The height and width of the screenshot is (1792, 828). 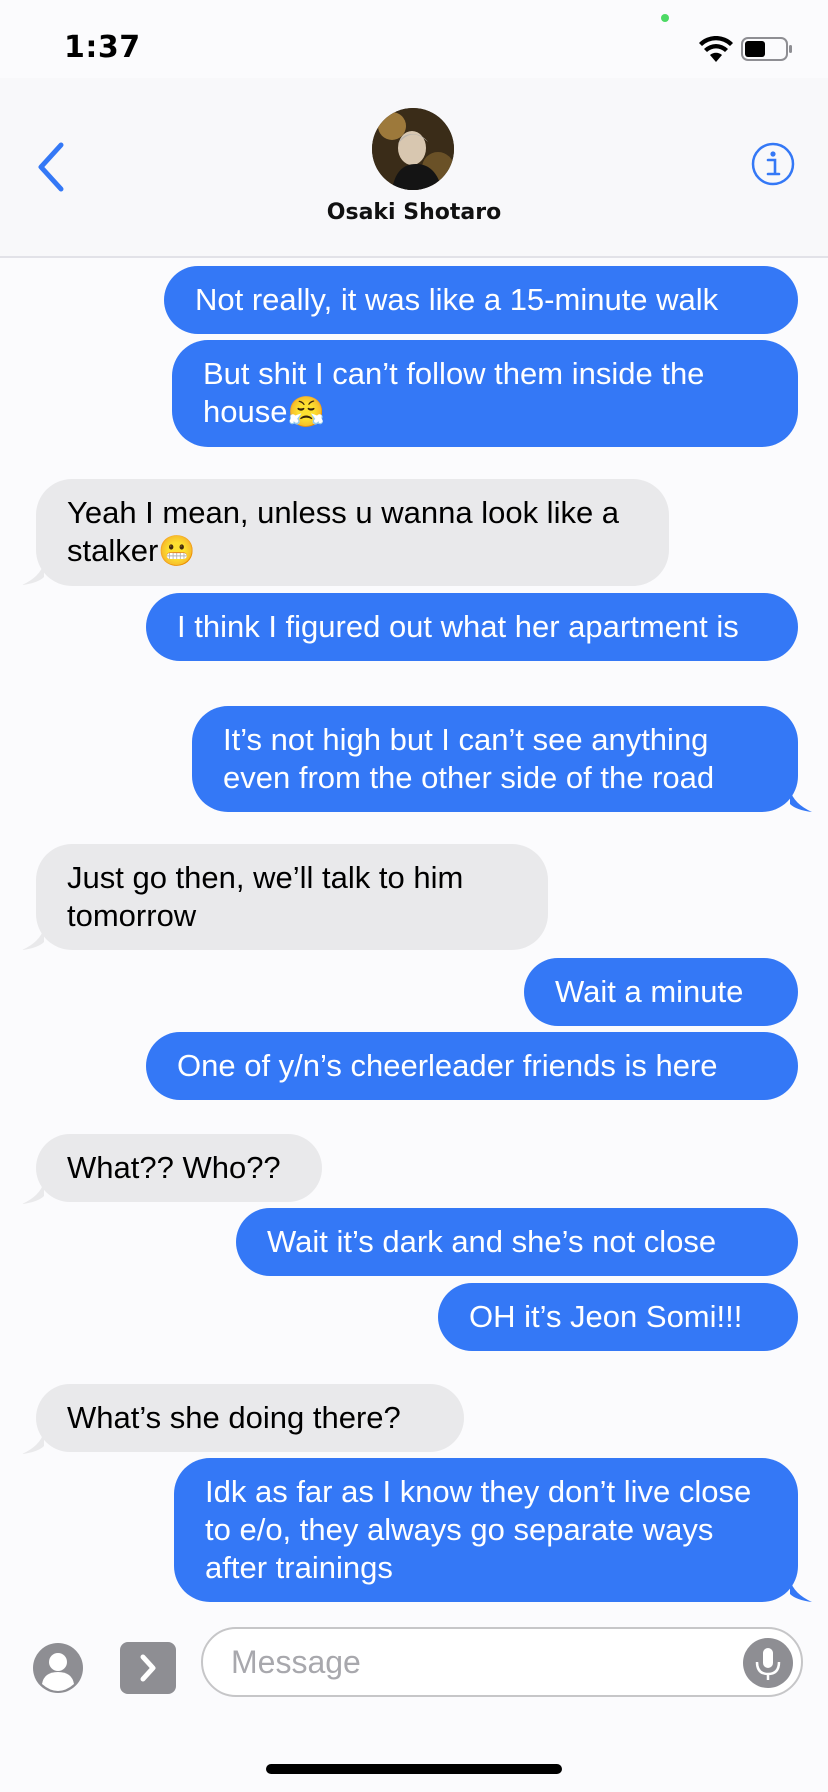 What do you see at coordinates (502, 1662) in the screenshot?
I see `message-input: Message` at bounding box center [502, 1662].